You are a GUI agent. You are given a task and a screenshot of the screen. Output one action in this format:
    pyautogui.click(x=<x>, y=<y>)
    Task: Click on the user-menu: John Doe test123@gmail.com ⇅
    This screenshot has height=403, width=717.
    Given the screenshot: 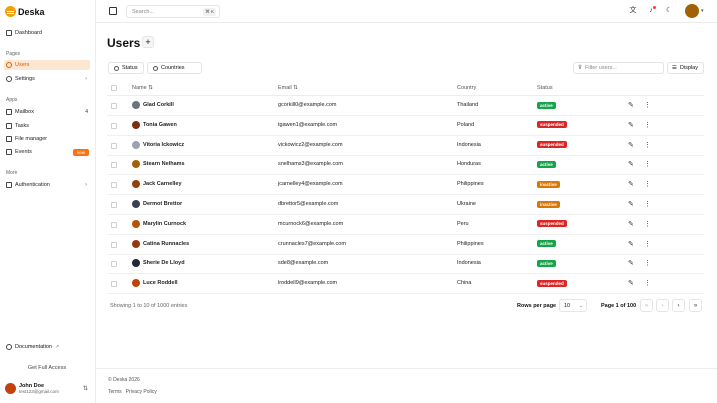 What is the action you would take?
    pyautogui.click(x=48, y=388)
    